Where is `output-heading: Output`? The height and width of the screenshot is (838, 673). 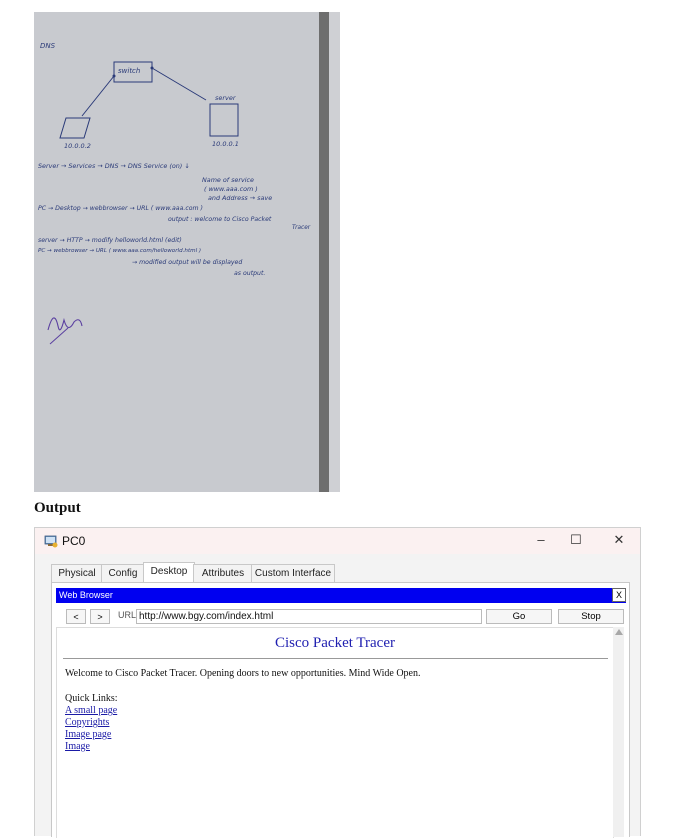 output-heading: Output is located at coordinates (57, 508).